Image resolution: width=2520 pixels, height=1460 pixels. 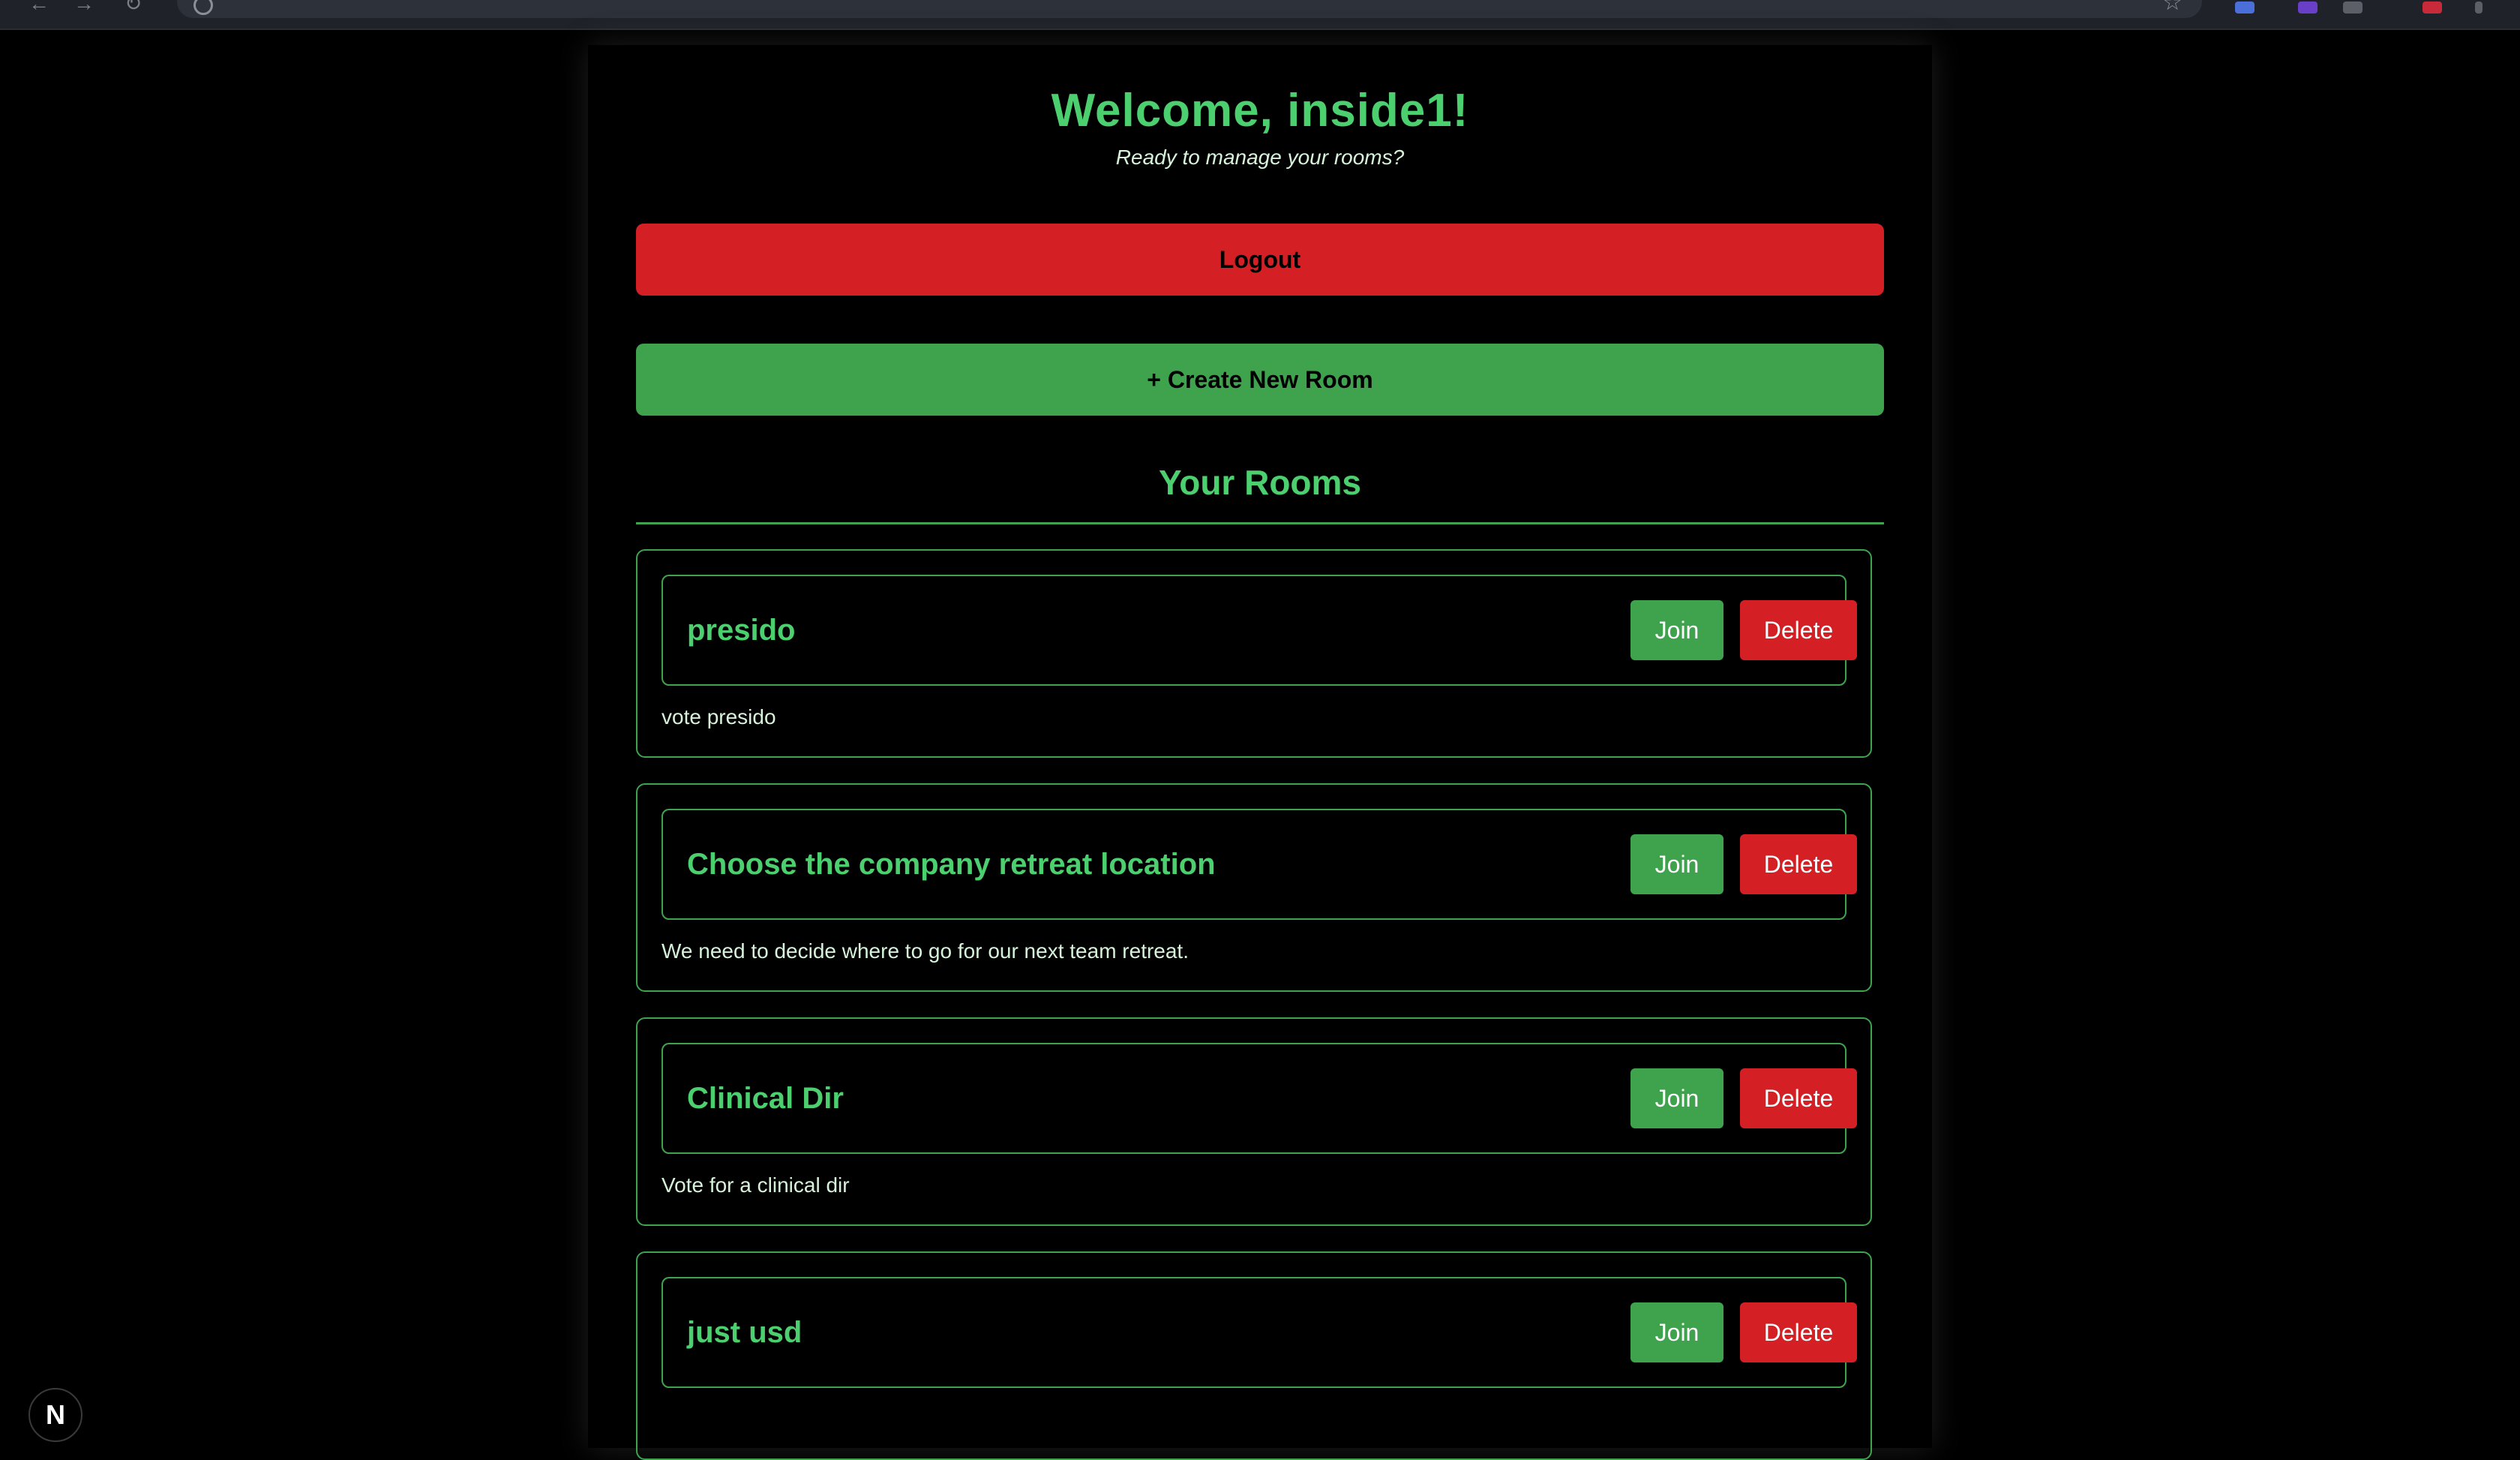 I want to click on room-card: presido Join Delete vote presido, so click(x=1254, y=653).